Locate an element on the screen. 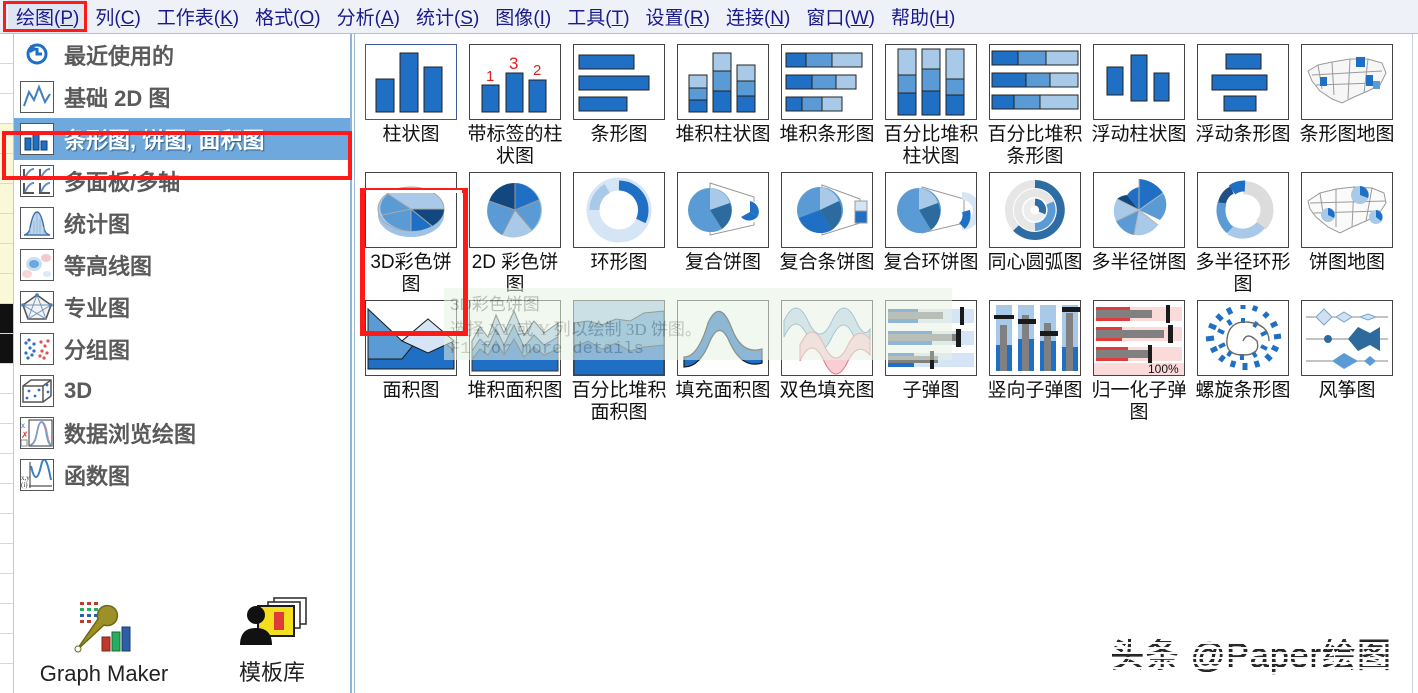  gallery-item-multi-radius-doughnut: 多半径环形图 is located at coordinates (1243, 232).